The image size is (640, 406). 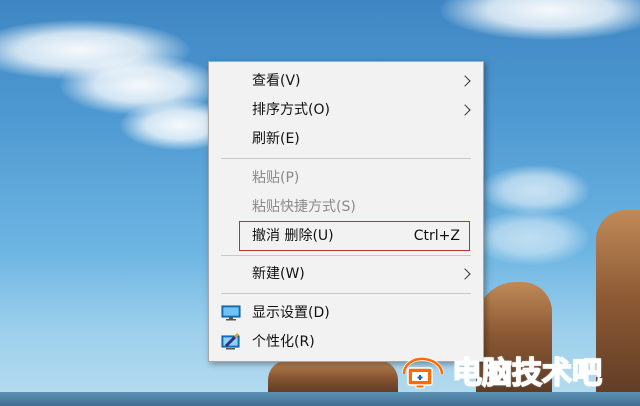 I want to click on arch-rock, so click(x=333, y=377).